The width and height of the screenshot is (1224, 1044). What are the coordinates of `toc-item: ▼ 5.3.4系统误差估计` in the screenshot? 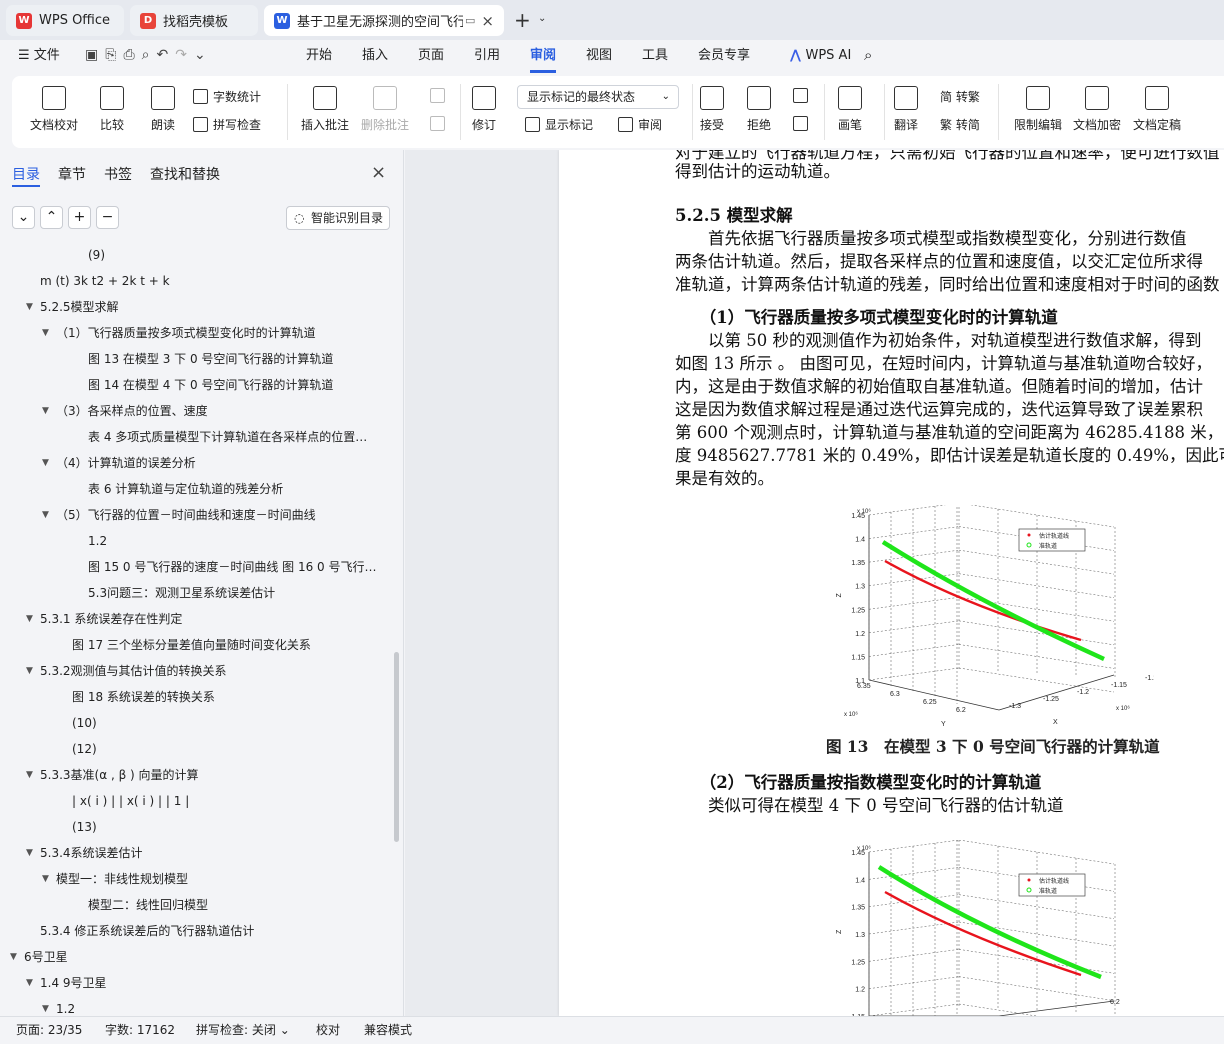 It's located at (196, 853).